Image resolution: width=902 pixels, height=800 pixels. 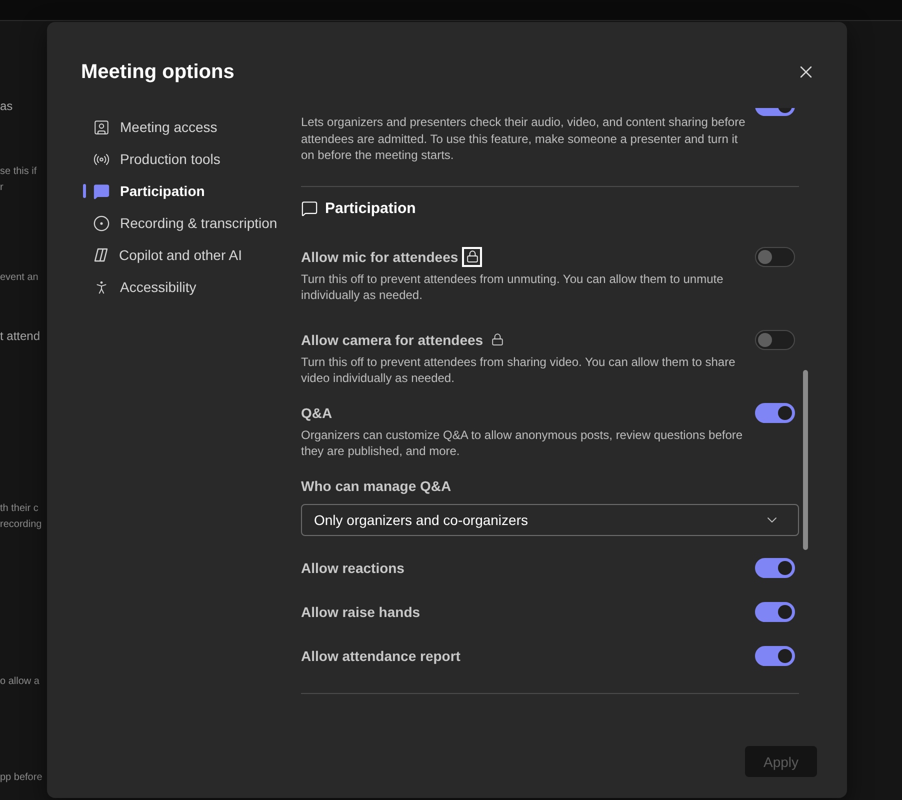 I want to click on copilot-icon, so click(x=101, y=255).